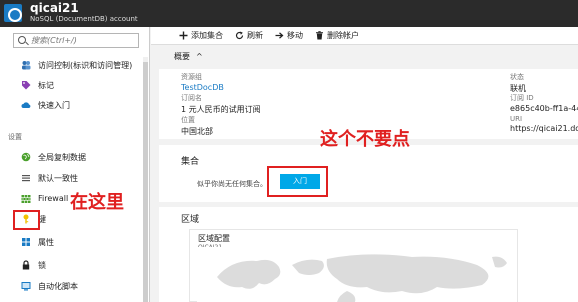  What do you see at coordinates (522, 98) in the screenshot?
I see `info-key: 订阅 ID` at bounding box center [522, 98].